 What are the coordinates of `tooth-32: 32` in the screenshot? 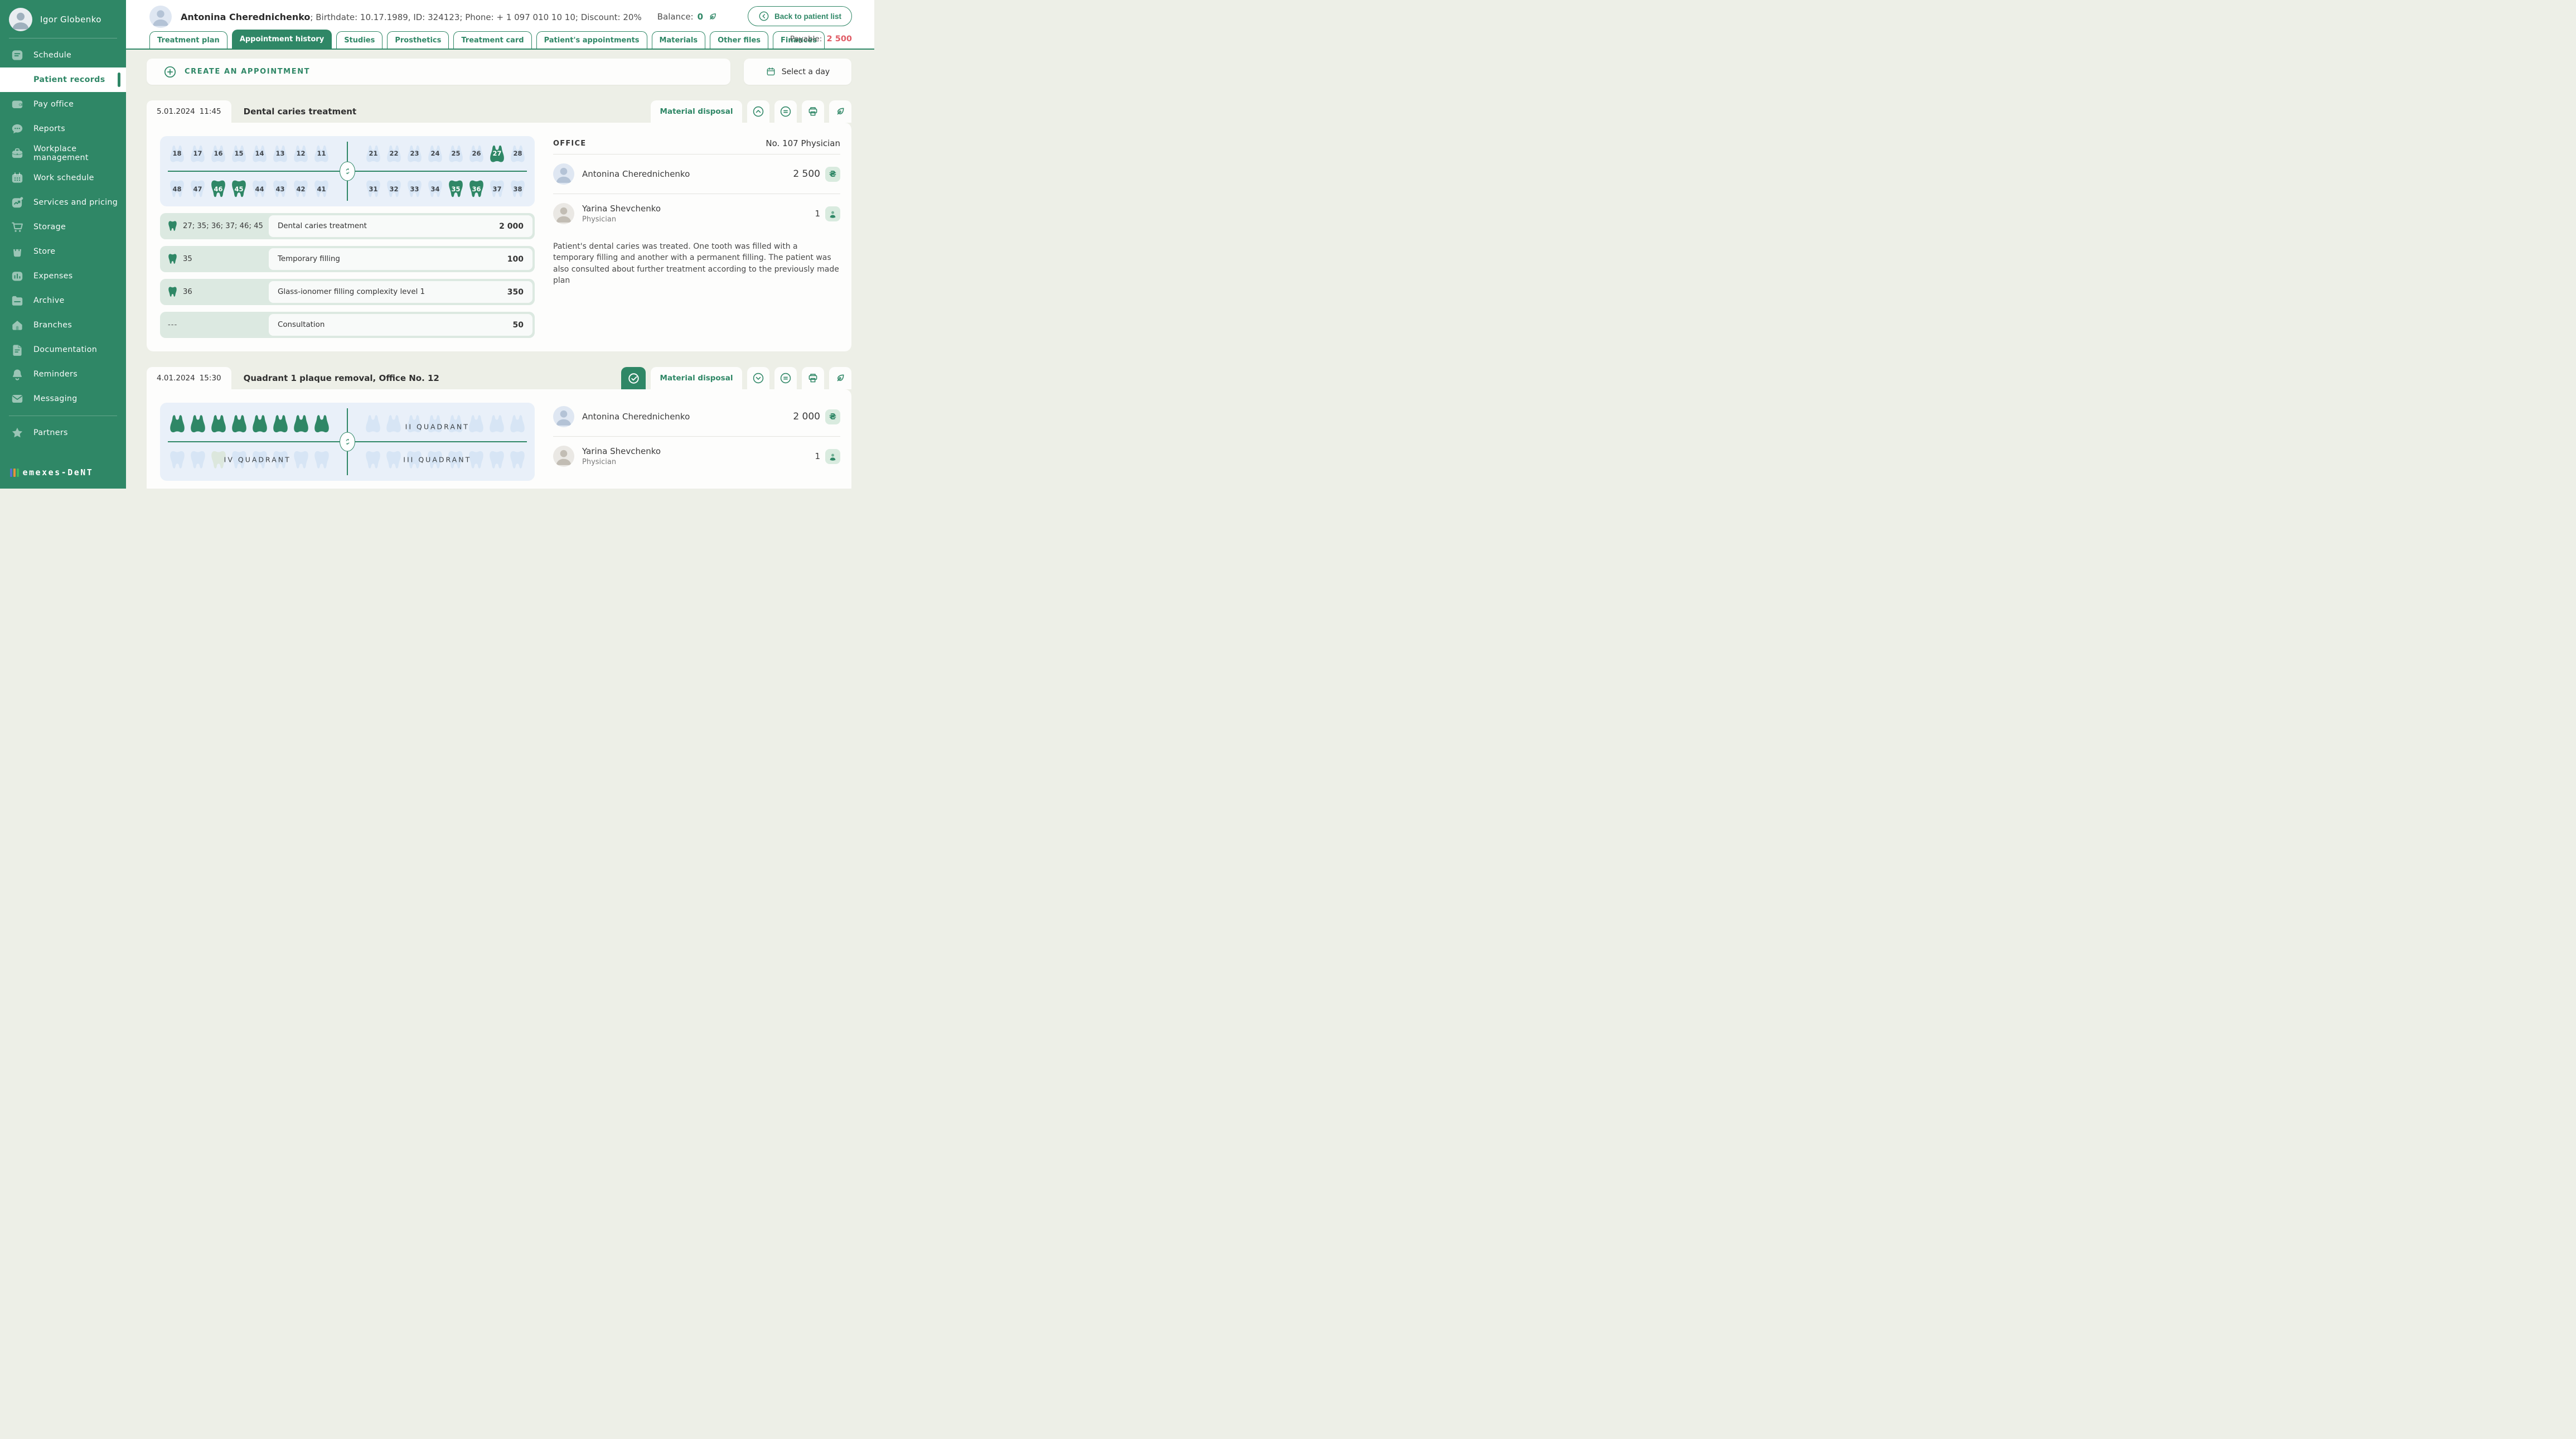 It's located at (394, 189).